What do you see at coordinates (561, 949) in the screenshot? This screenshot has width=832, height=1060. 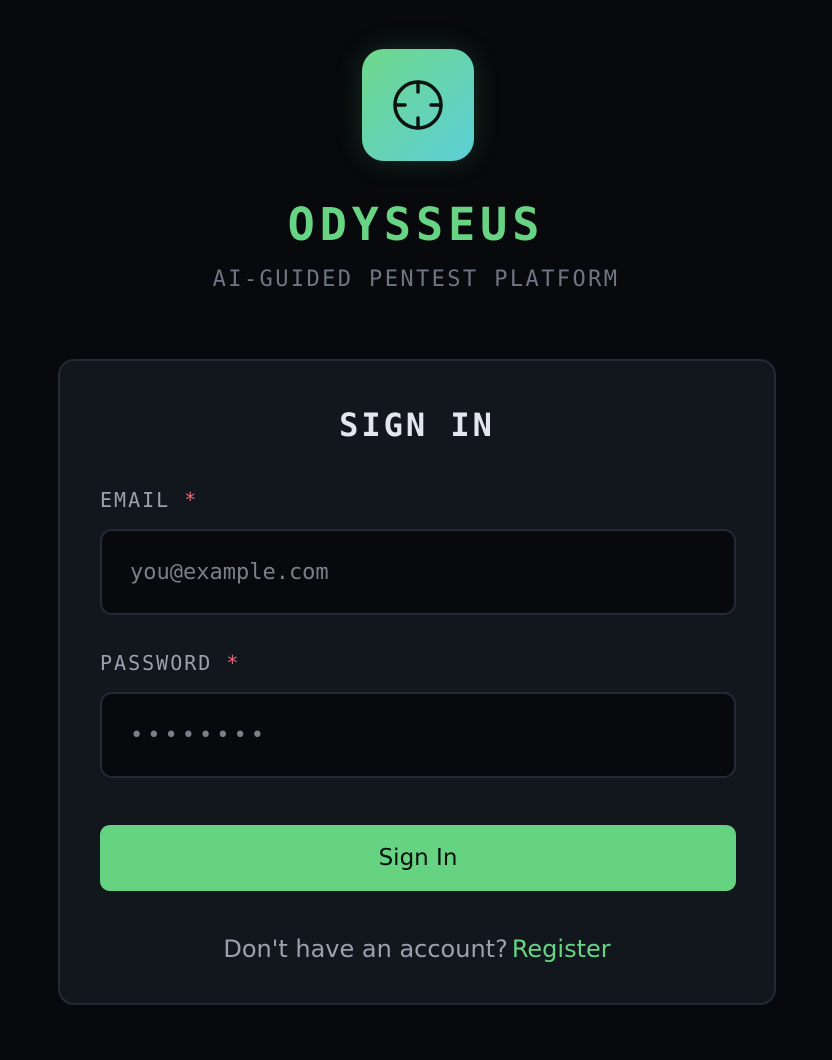 I see `register-link: Register` at bounding box center [561, 949].